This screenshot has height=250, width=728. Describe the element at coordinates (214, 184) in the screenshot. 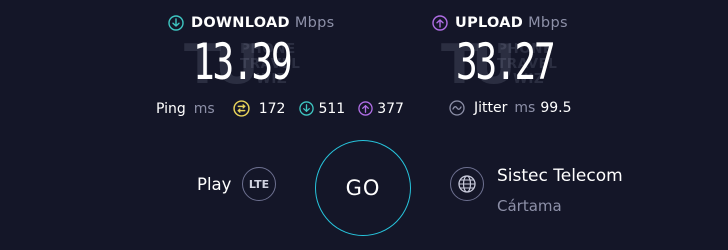

I see `carrier-name: Play` at that location.